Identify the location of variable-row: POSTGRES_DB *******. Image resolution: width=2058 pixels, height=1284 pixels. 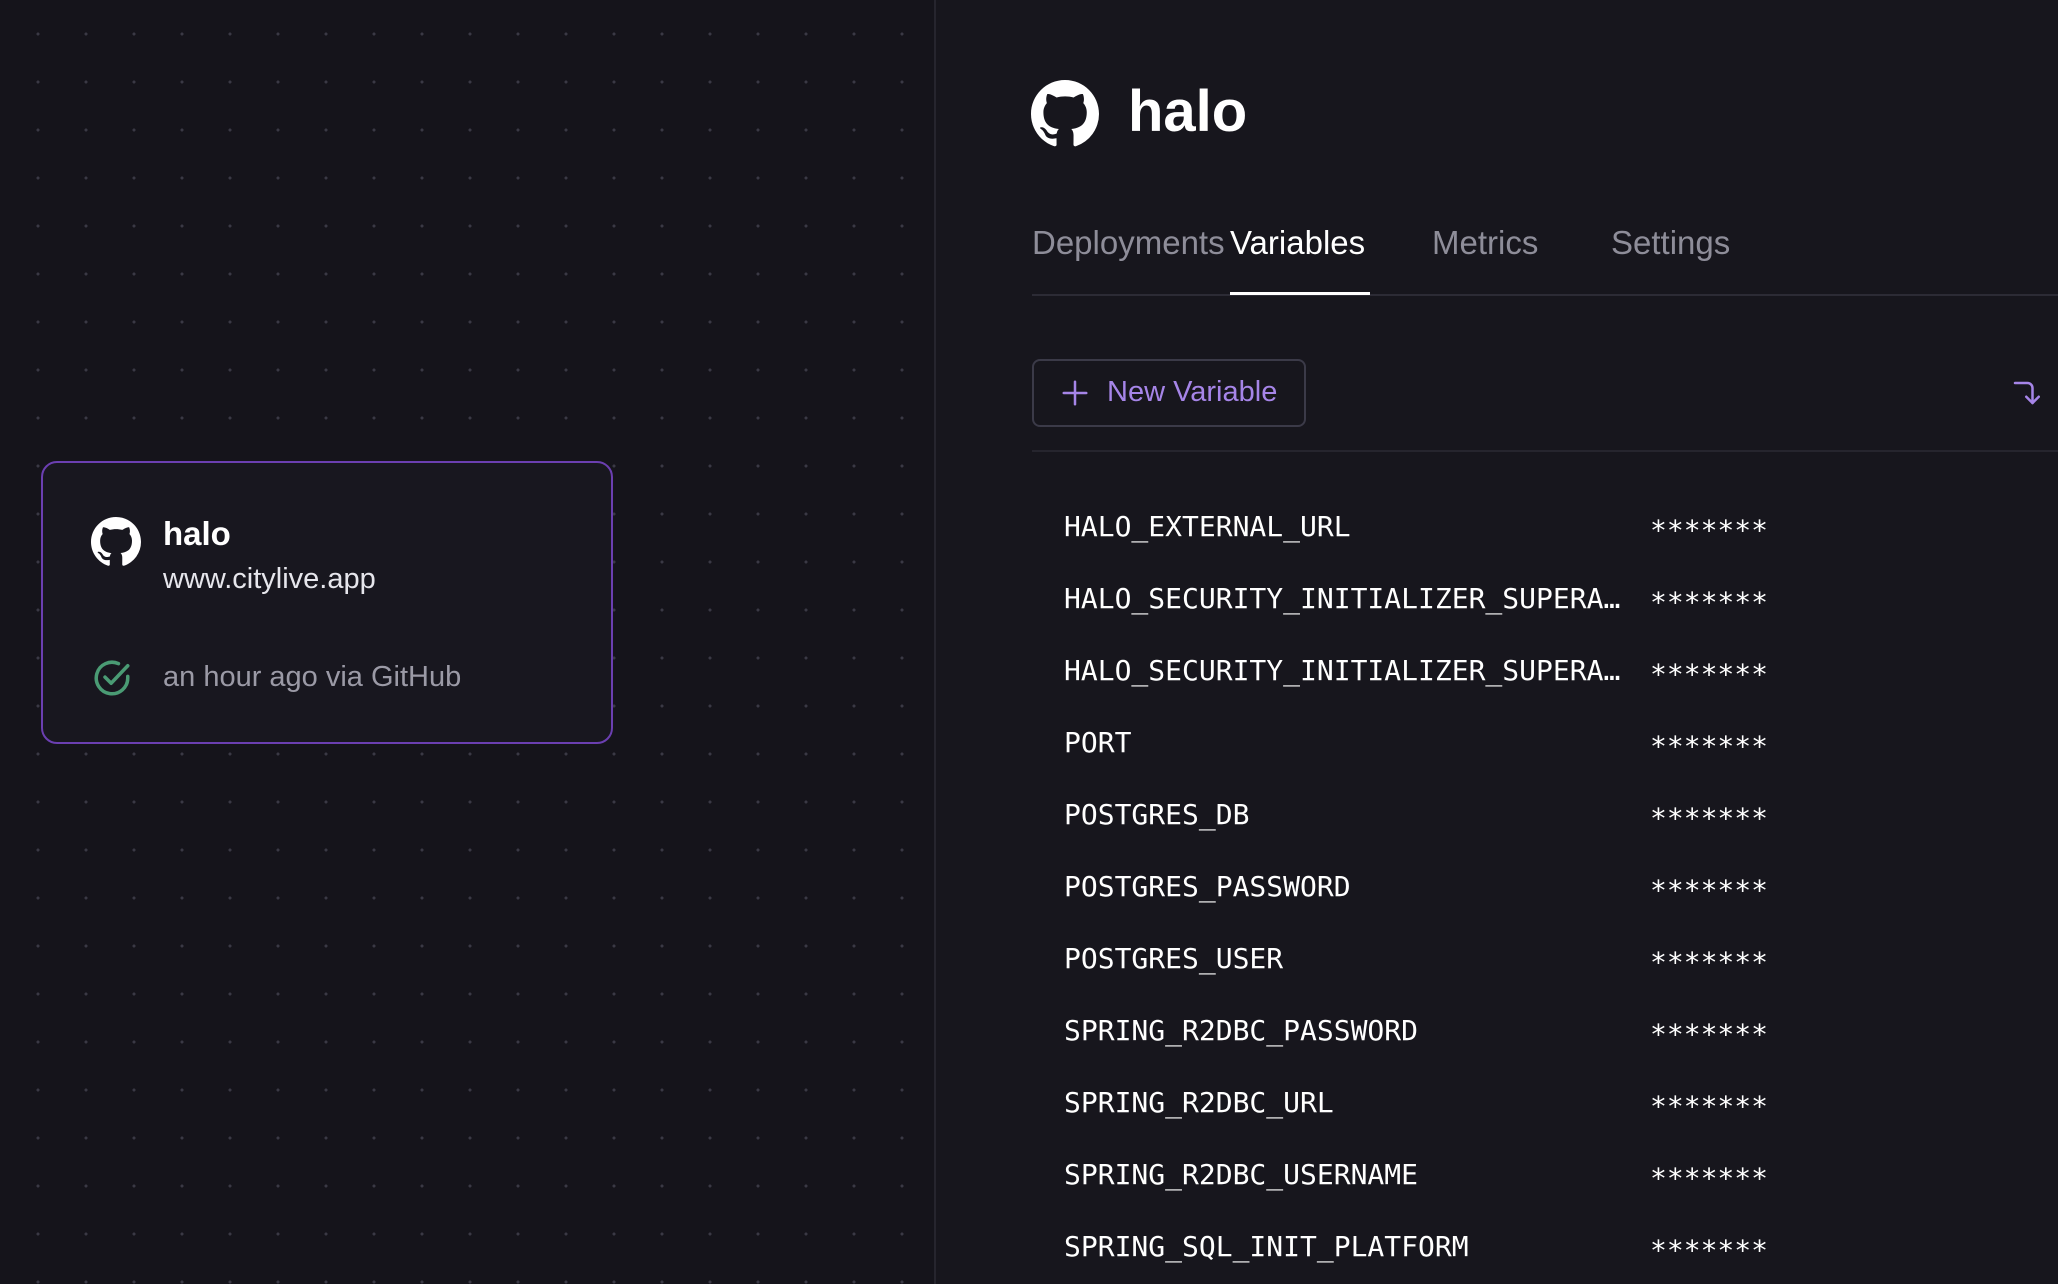
(1545, 818).